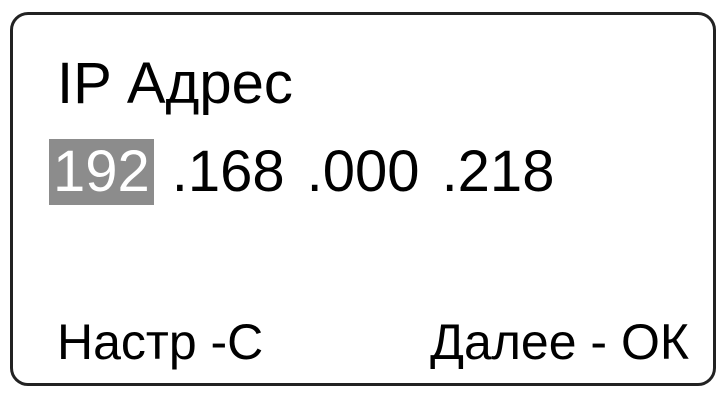 The width and height of the screenshot is (724, 398). What do you see at coordinates (160, 342) in the screenshot?
I see `settings-softkey: Настр -С` at bounding box center [160, 342].